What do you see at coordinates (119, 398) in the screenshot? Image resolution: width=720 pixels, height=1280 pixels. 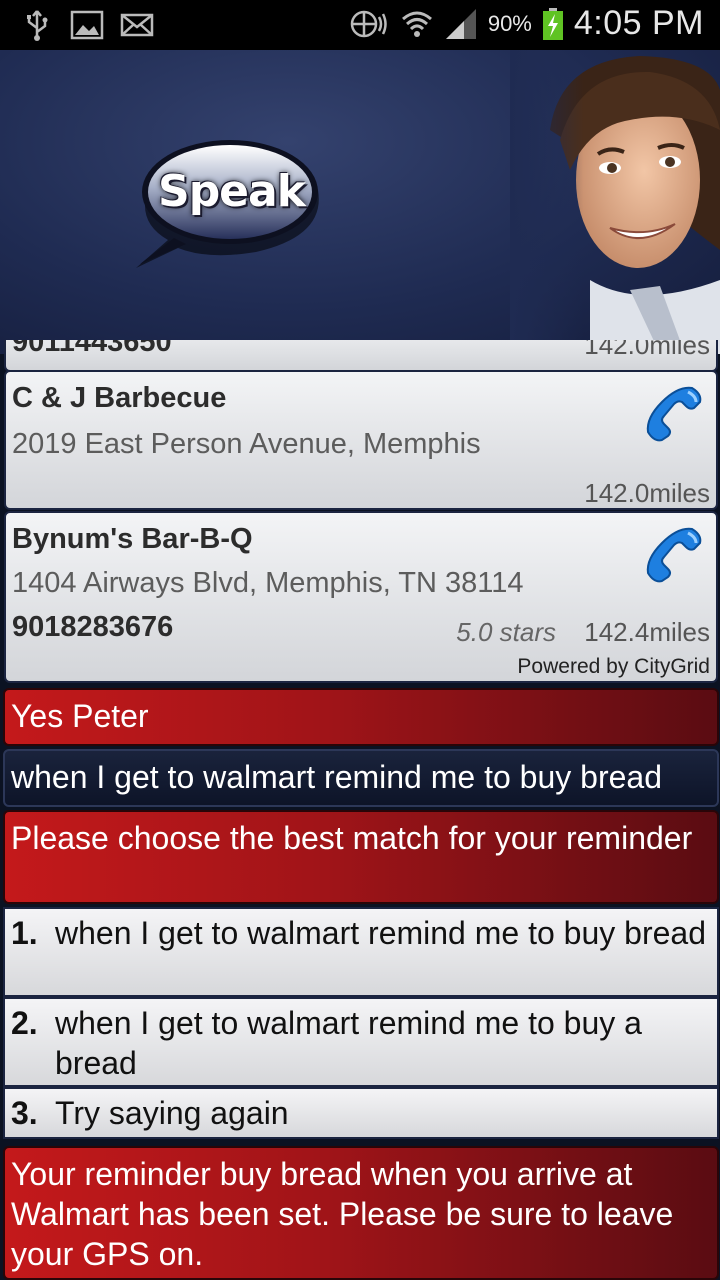 I see `business-name: C & J Barbecue` at bounding box center [119, 398].